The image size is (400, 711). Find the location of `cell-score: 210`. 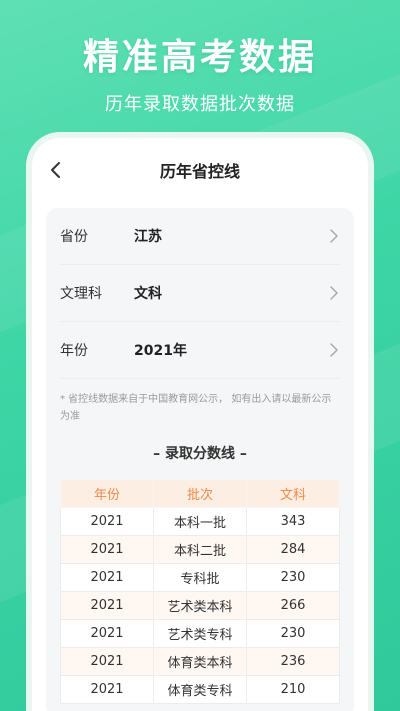

cell-score: 210 is located at coordinates (293, 689).